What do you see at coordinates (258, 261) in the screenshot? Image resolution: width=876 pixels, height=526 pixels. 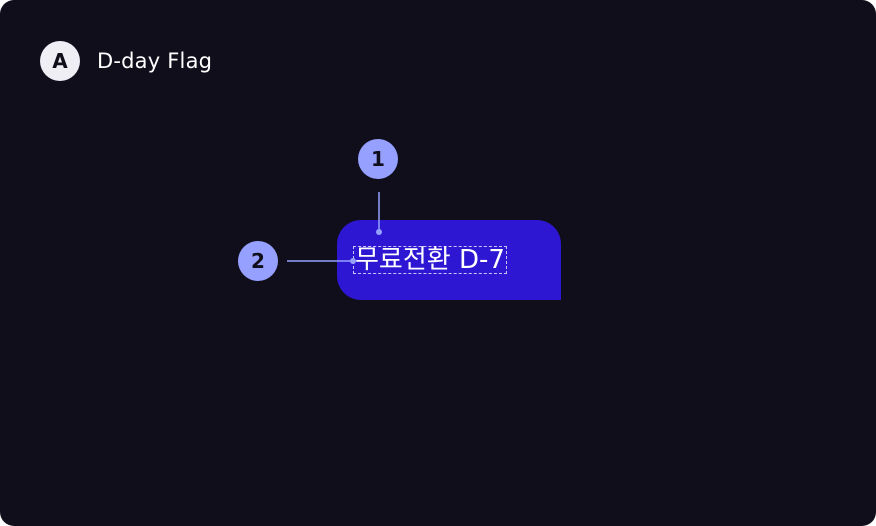 I see `callout-marker-2: 2` at bounding box center [258, 261].